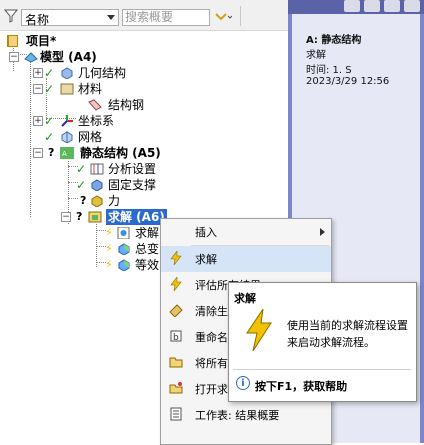  Describe the element at coordinates (90, 89) in the screenshot. I see `tree-item-label: 材料` at that location.